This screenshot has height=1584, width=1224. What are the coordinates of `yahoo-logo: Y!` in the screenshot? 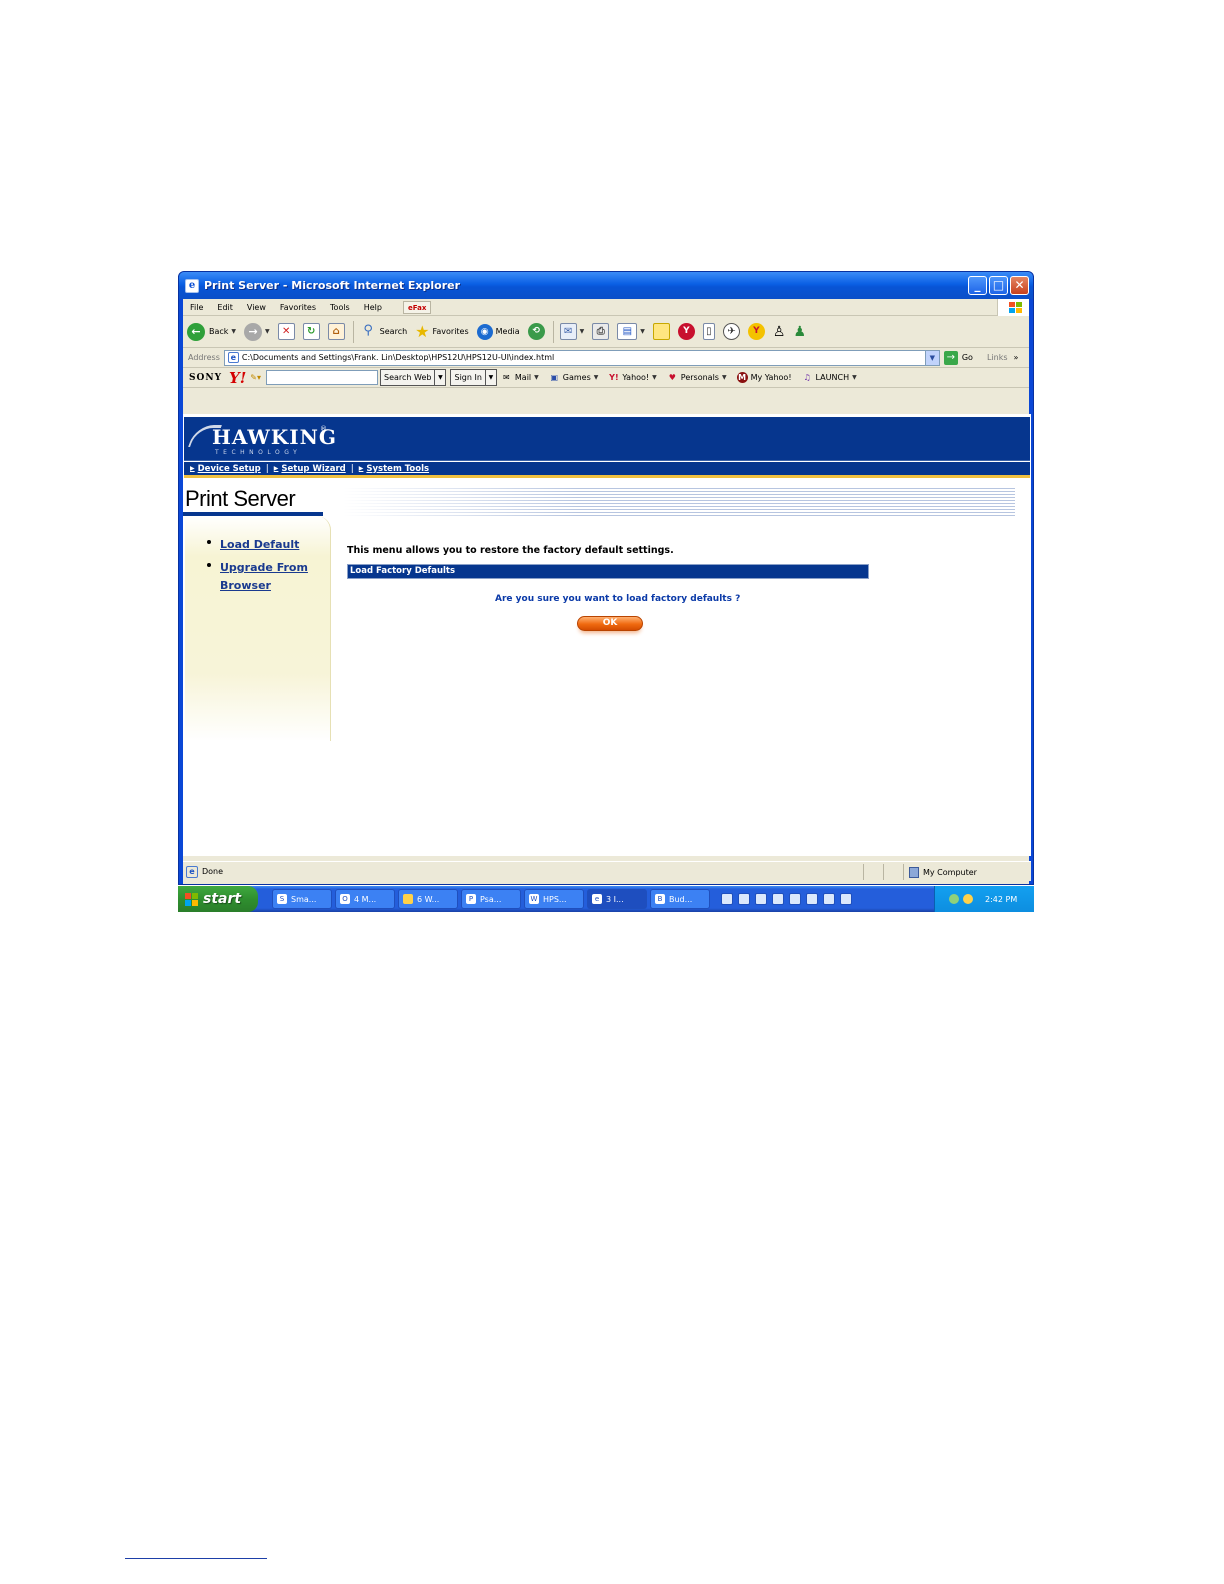 It's located at (237, 378).